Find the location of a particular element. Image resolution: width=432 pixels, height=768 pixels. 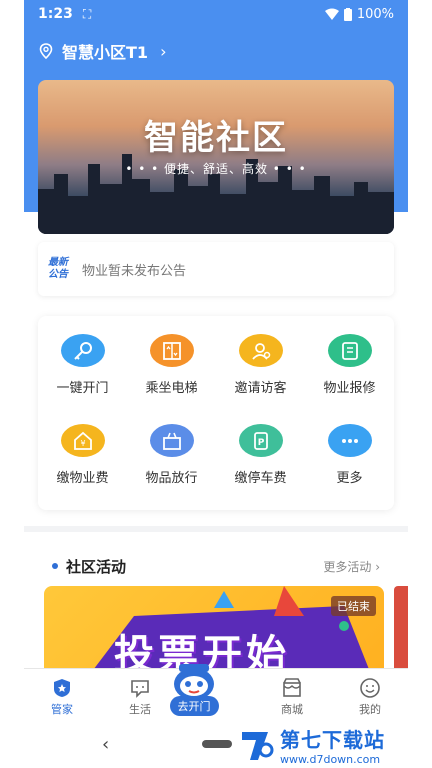

grid-item-label: 一键开门 is located at coordinates (82, 388).